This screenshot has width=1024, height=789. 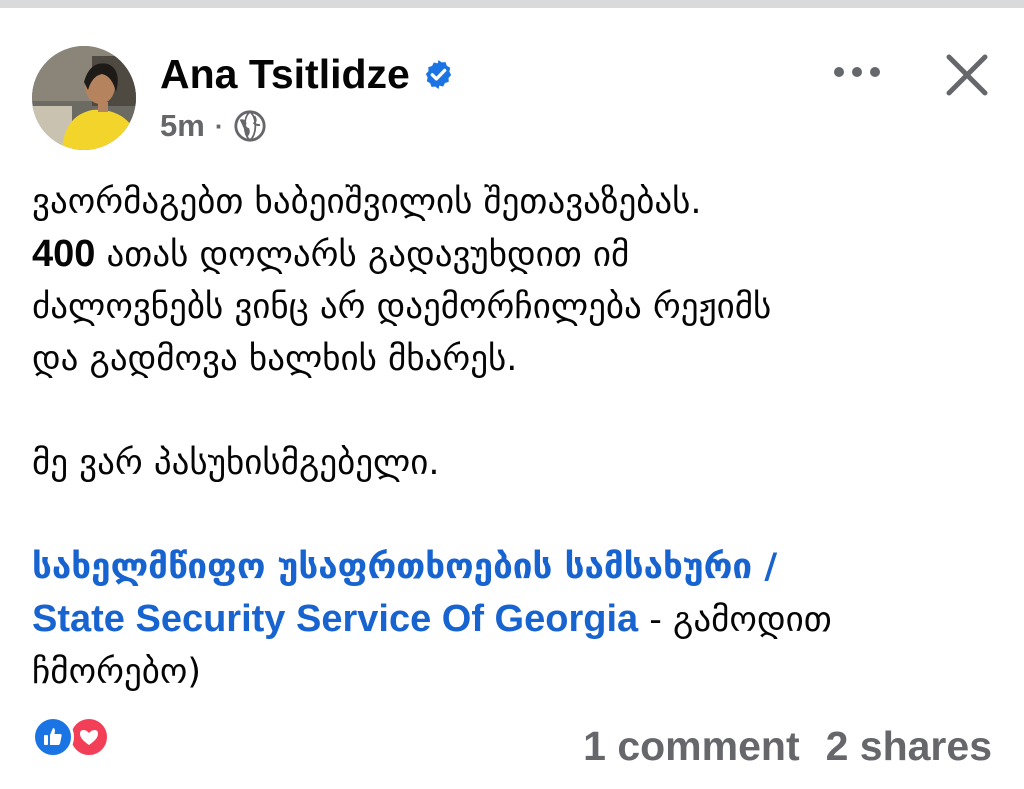 What do you see at coordinates (64, 254) in the screenshot?
I see `amount: 400` at bounding box center [64, 254].